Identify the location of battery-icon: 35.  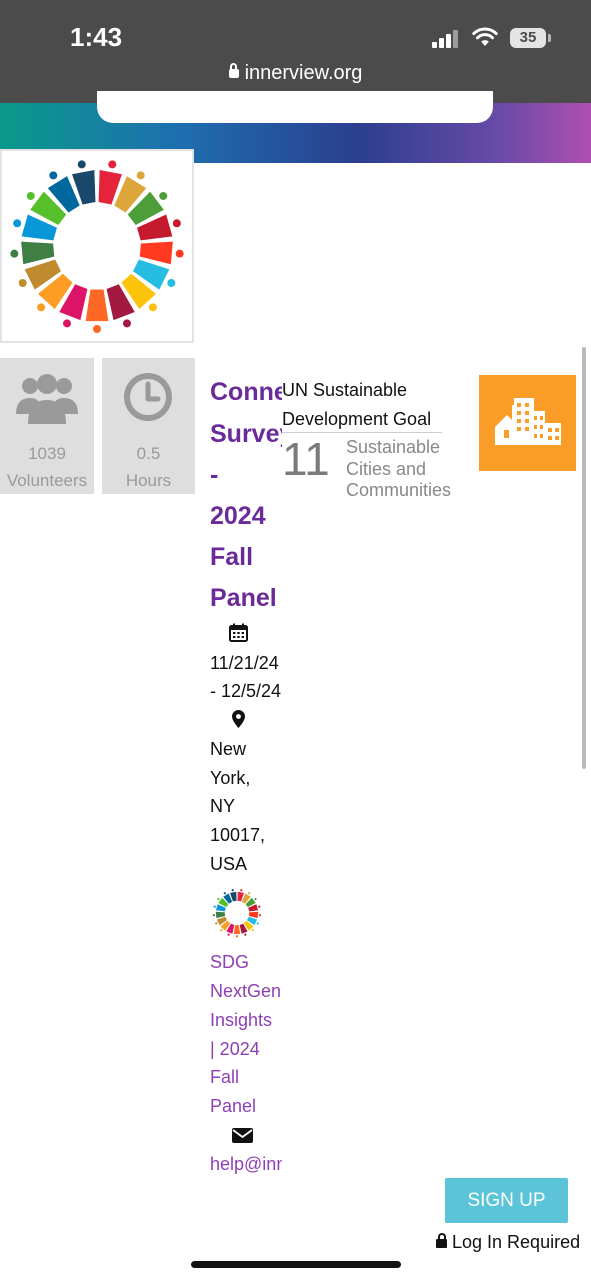
(530, 38).